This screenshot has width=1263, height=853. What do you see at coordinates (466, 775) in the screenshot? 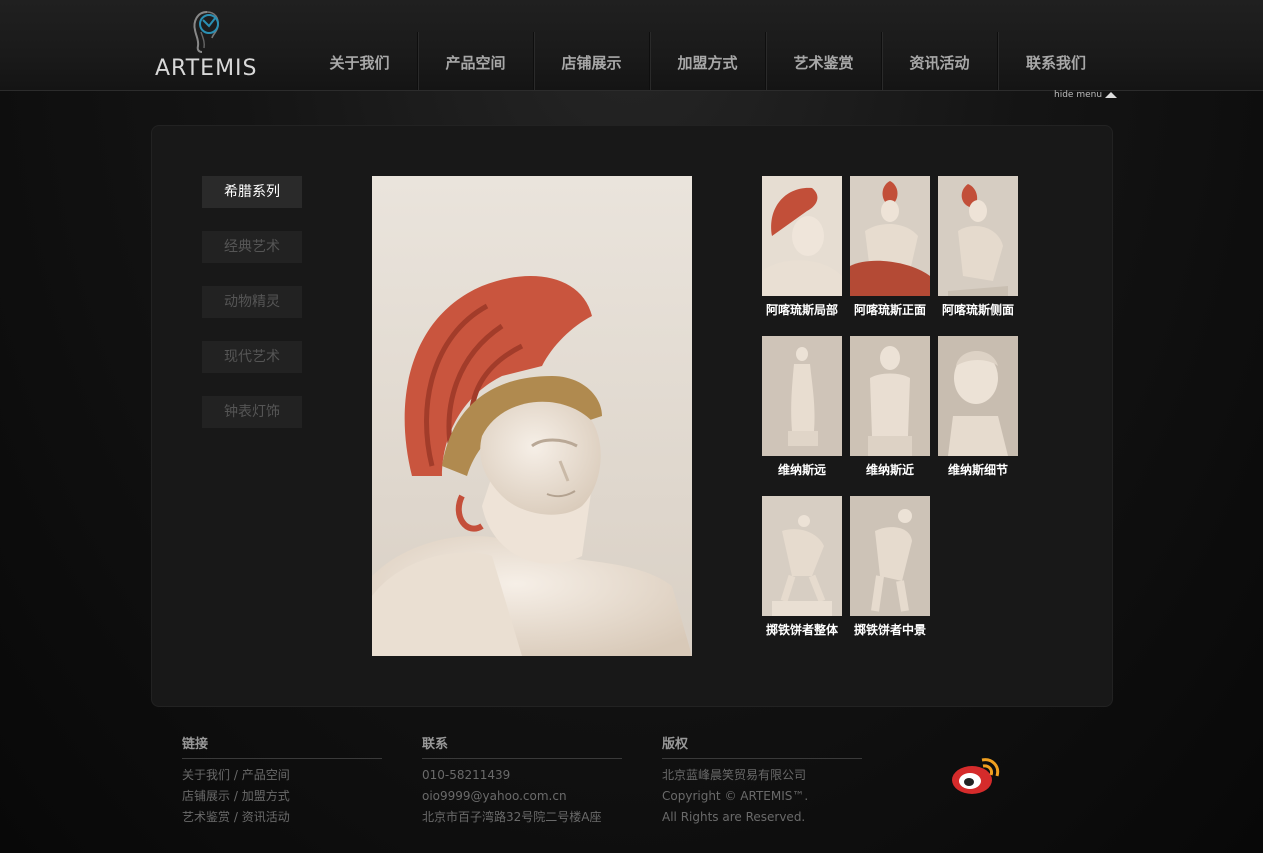
I see `contact-phone: 010-58211439` at bounding box center [466, 775].